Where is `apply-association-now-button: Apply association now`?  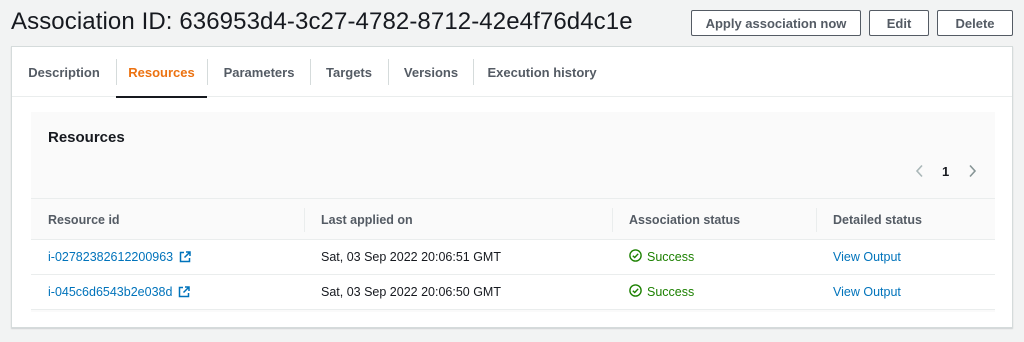 apply-association-now-button: Apply association now is located at coordinates (776, 23).